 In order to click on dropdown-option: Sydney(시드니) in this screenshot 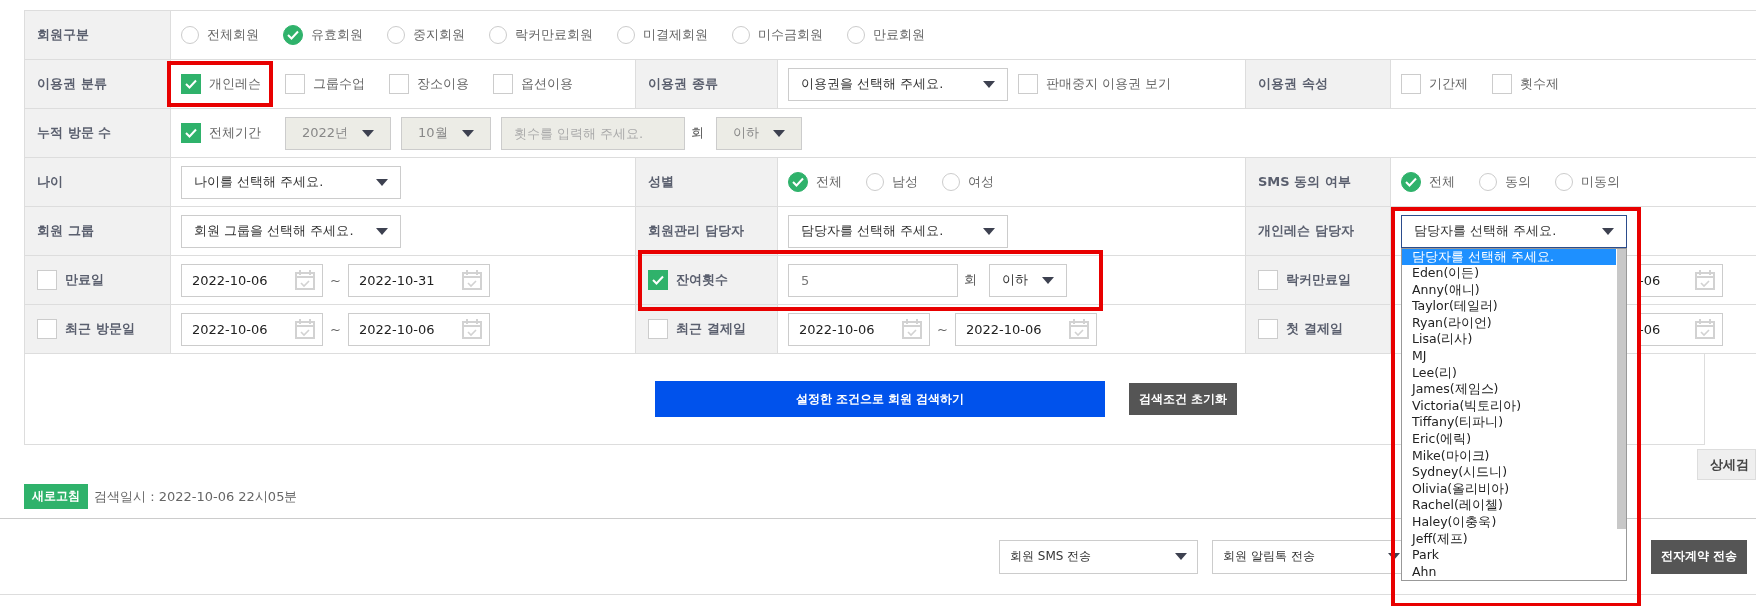, I will do `click(1509, 472)`.